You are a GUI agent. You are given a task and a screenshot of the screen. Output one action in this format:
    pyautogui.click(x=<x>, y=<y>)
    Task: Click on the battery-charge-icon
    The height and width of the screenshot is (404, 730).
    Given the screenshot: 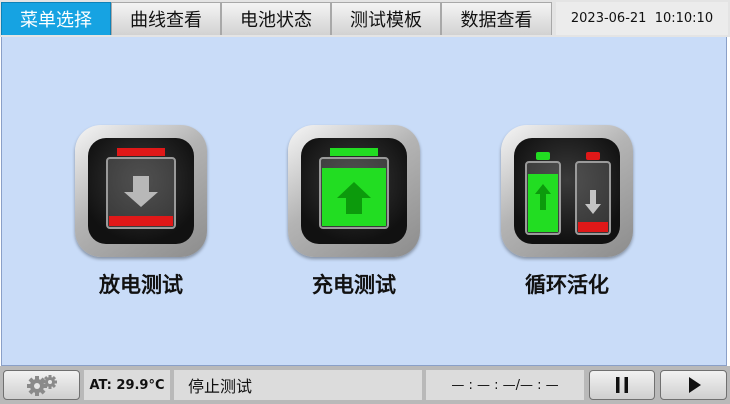 What is the action you would take?
    pyautogui.click(x=354, y=188)
    